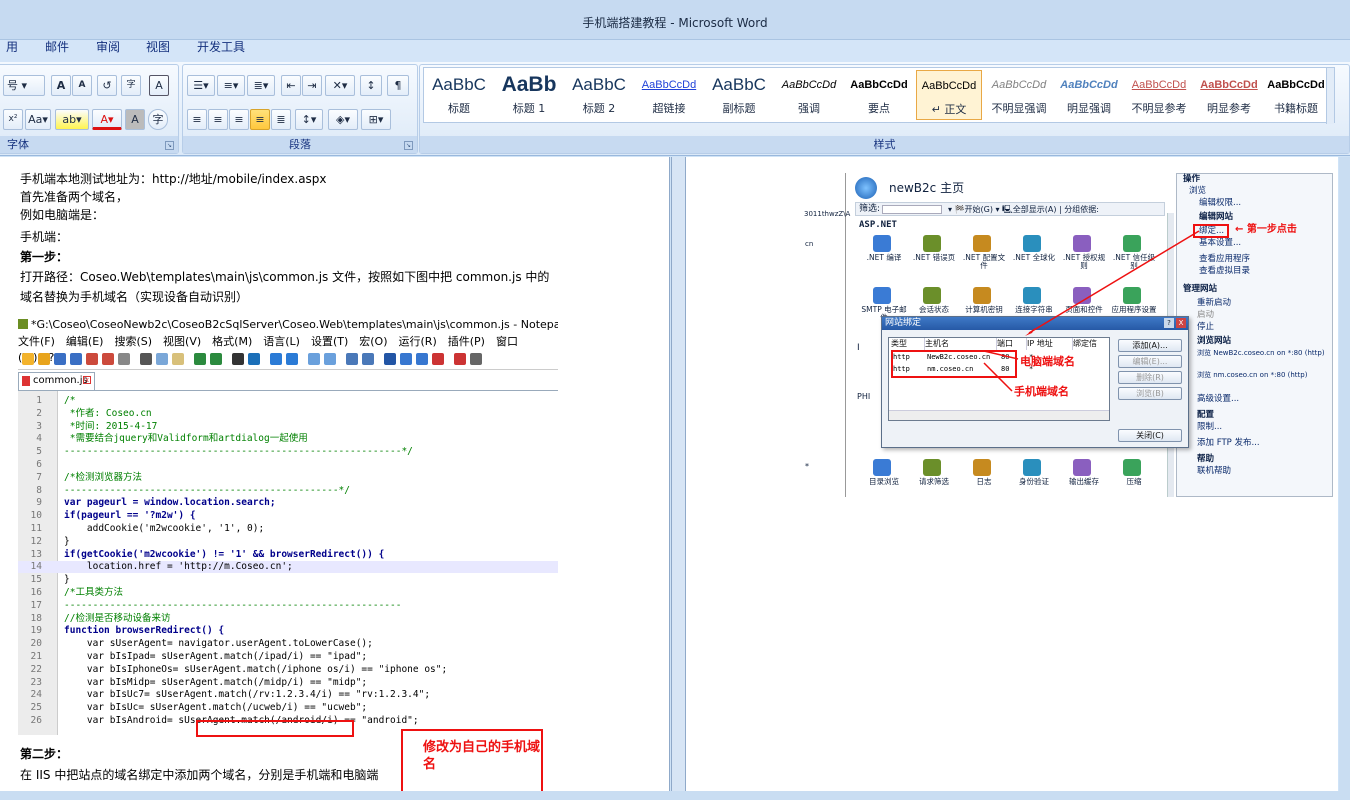  I want to click on style-intense-emphasis: AaBbCcDd 明显强调, so click(1089, 95).